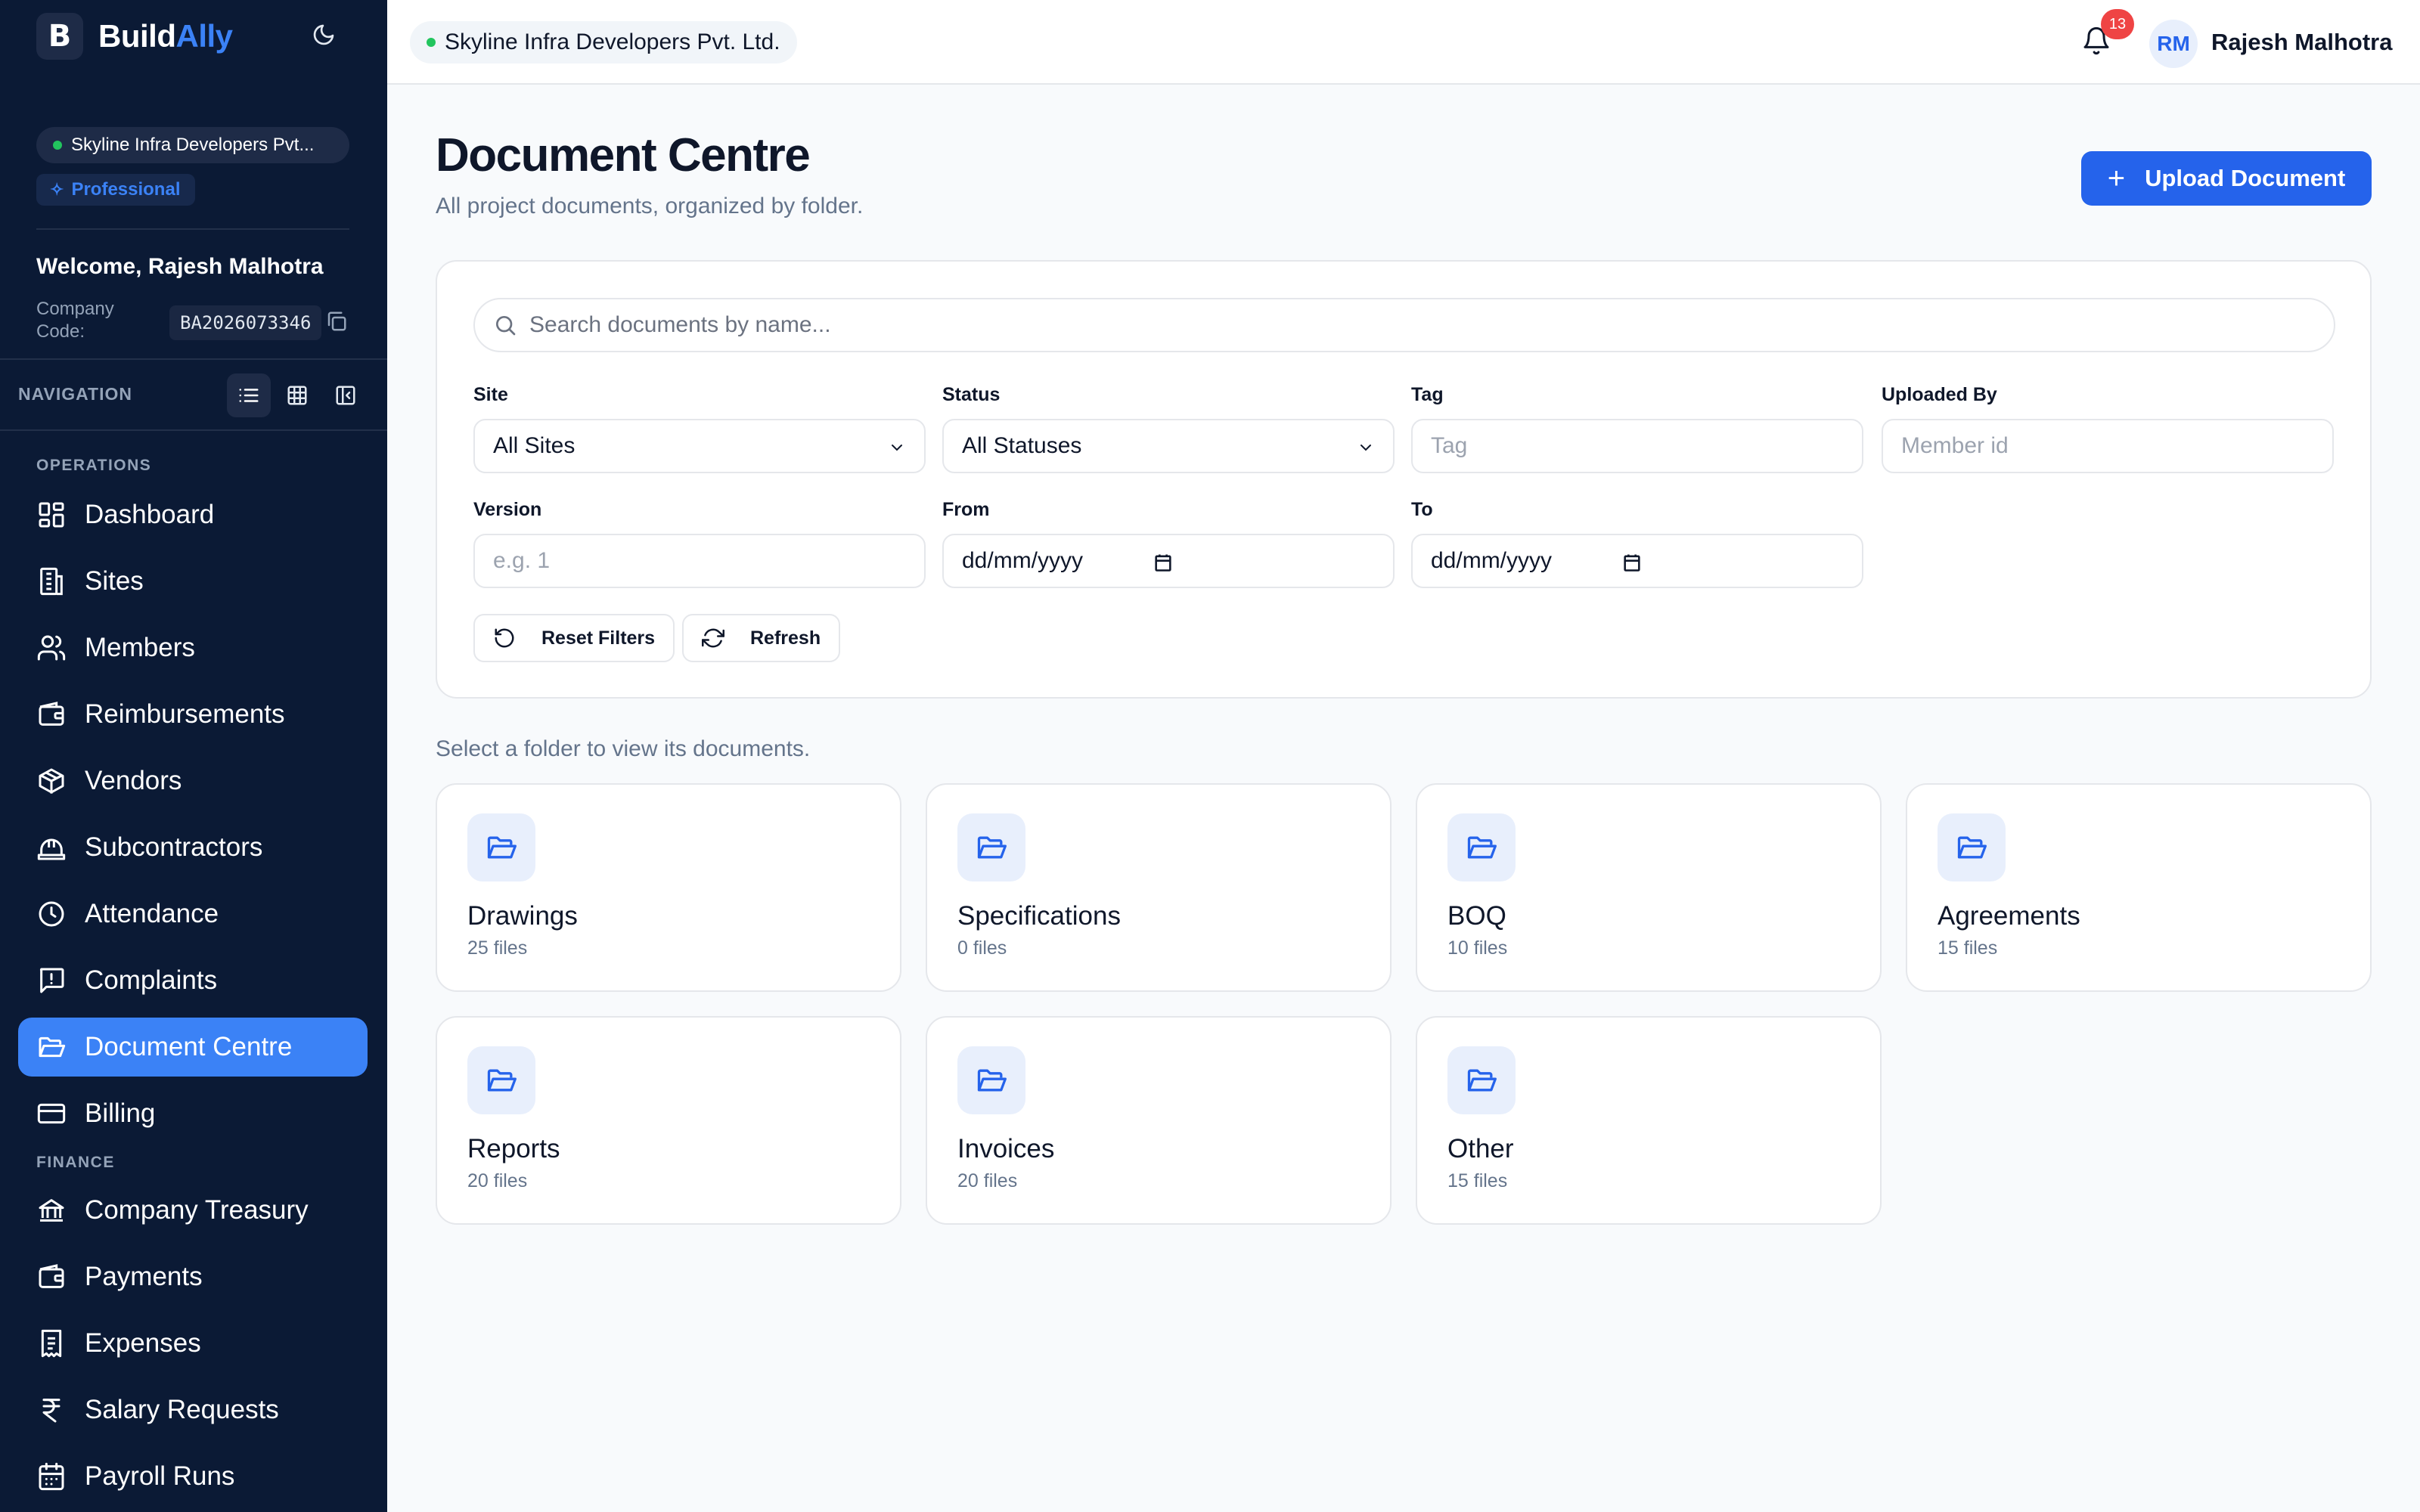 The height and width of the screenshot is (1512, 2420). What do you see at coordinates (192, 229) in the screenshot?
I see `divider` at bounding box center [192, 229].